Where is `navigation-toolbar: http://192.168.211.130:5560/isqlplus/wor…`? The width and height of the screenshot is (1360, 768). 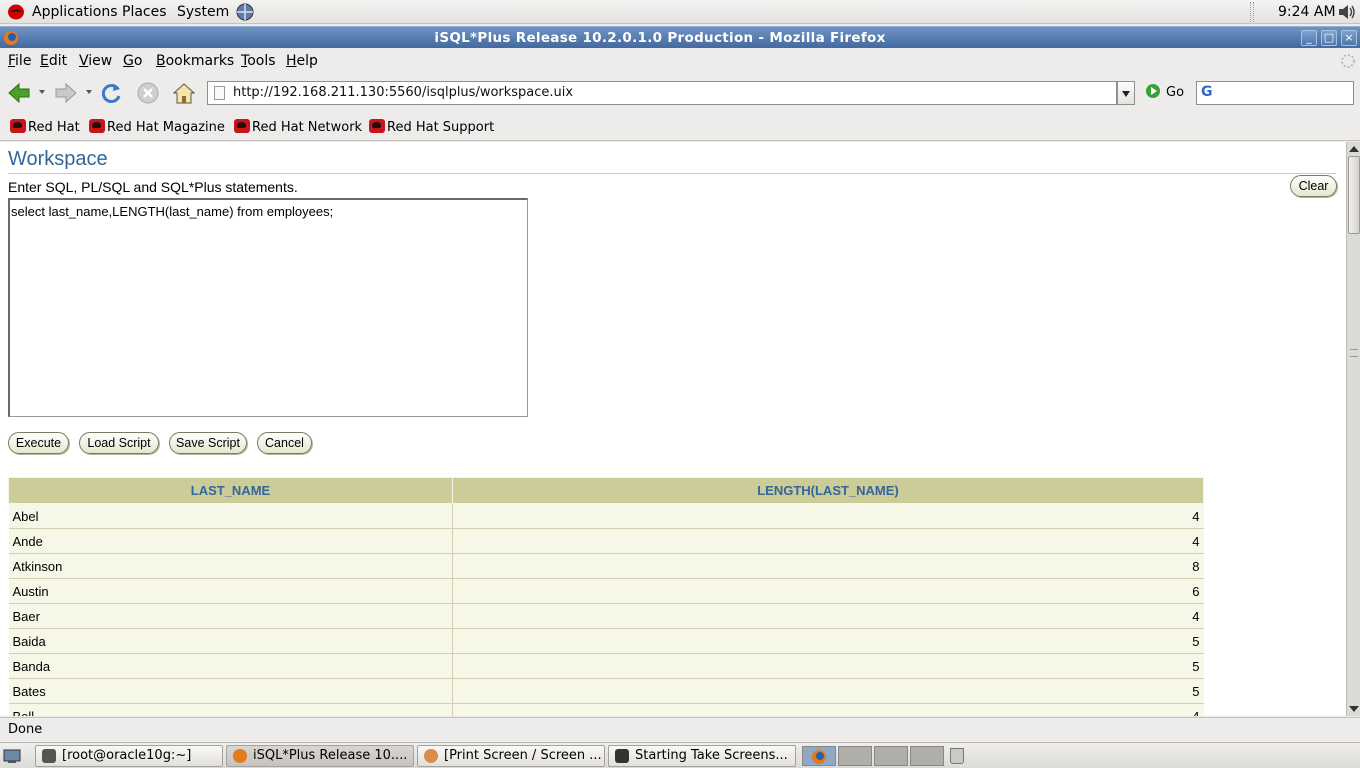 navigation-toolbar: http://192.168.211.130:5560/isqlplus/wor… is located at coordinates (680, 93).